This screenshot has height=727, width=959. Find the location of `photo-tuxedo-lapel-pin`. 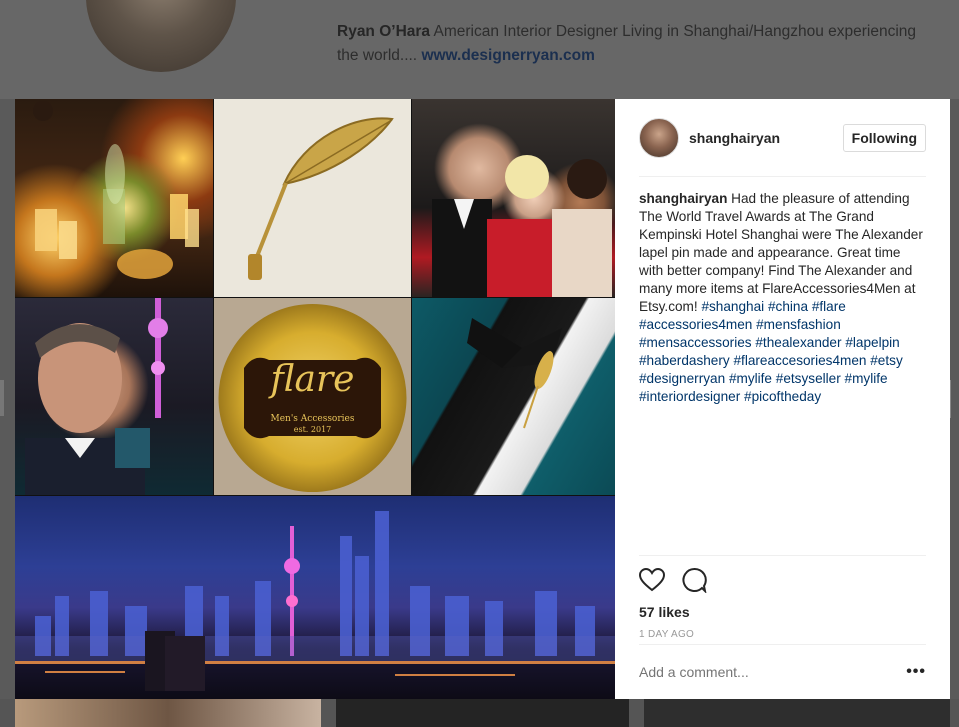

photo-tuxedo-lapel-pin is located at coordinates (513, 396).